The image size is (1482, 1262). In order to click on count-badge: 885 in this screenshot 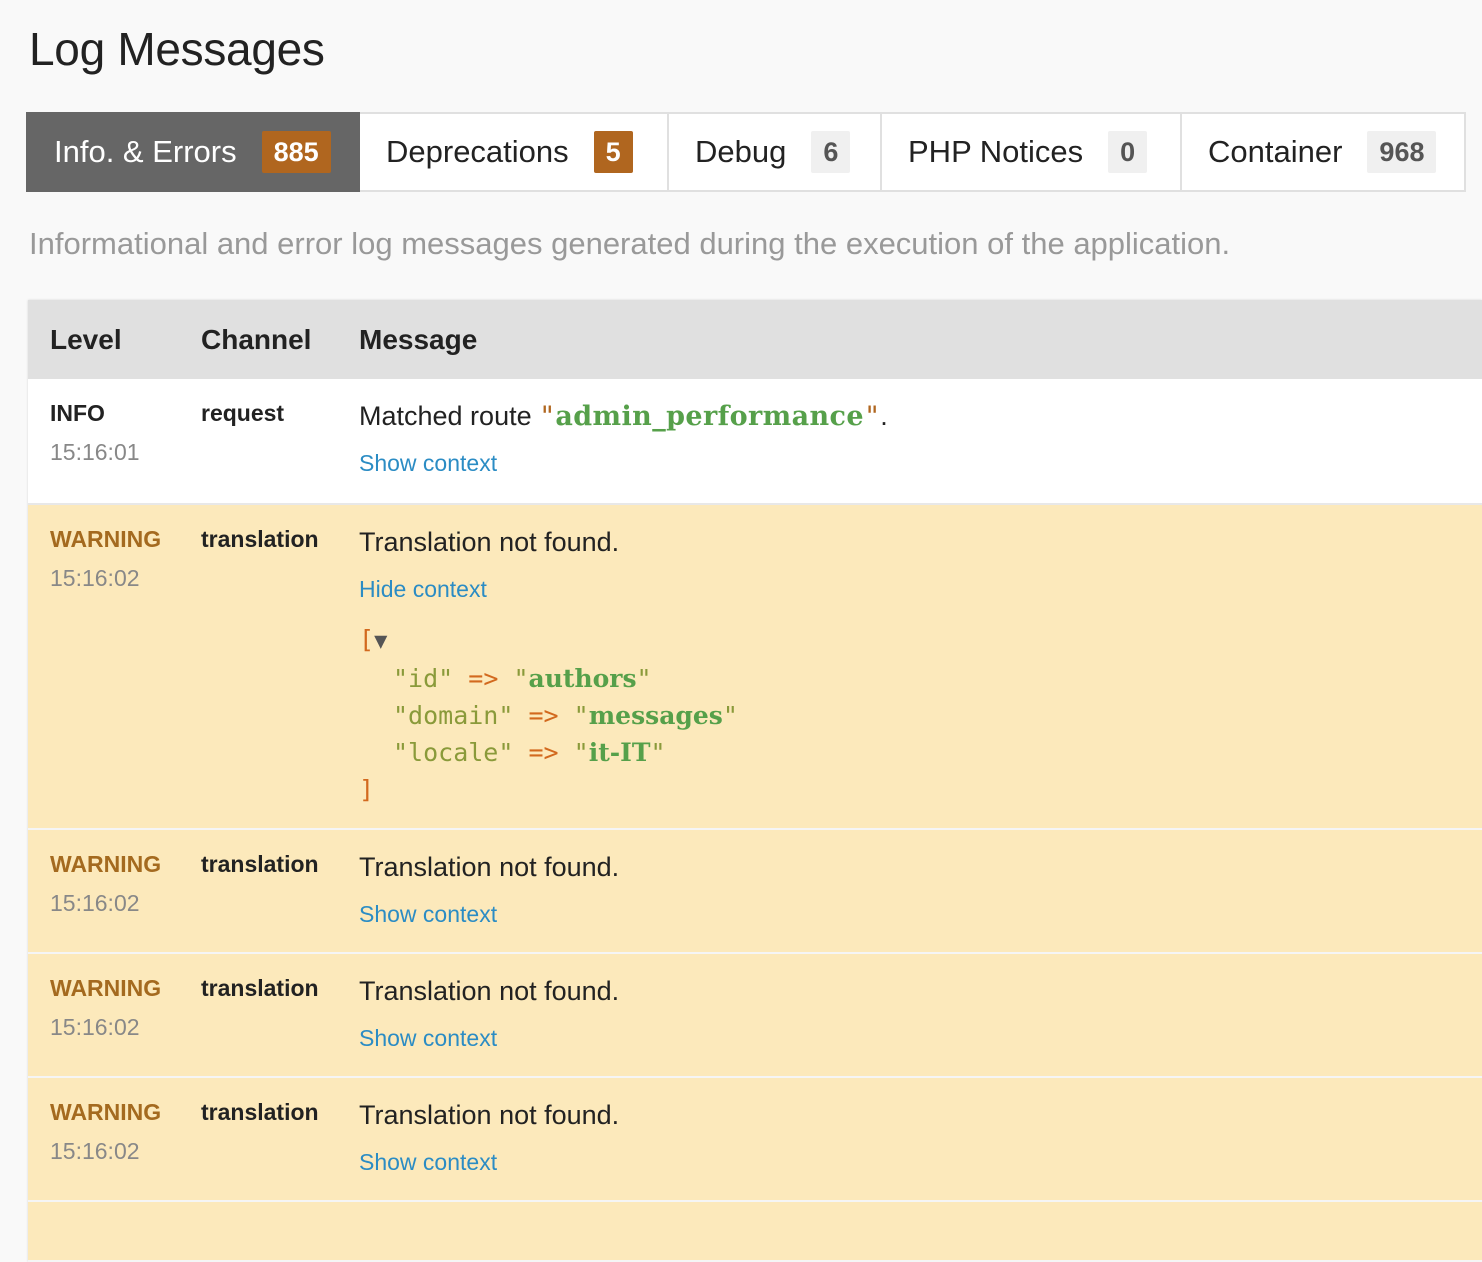, I will do `click(296, 152)`.